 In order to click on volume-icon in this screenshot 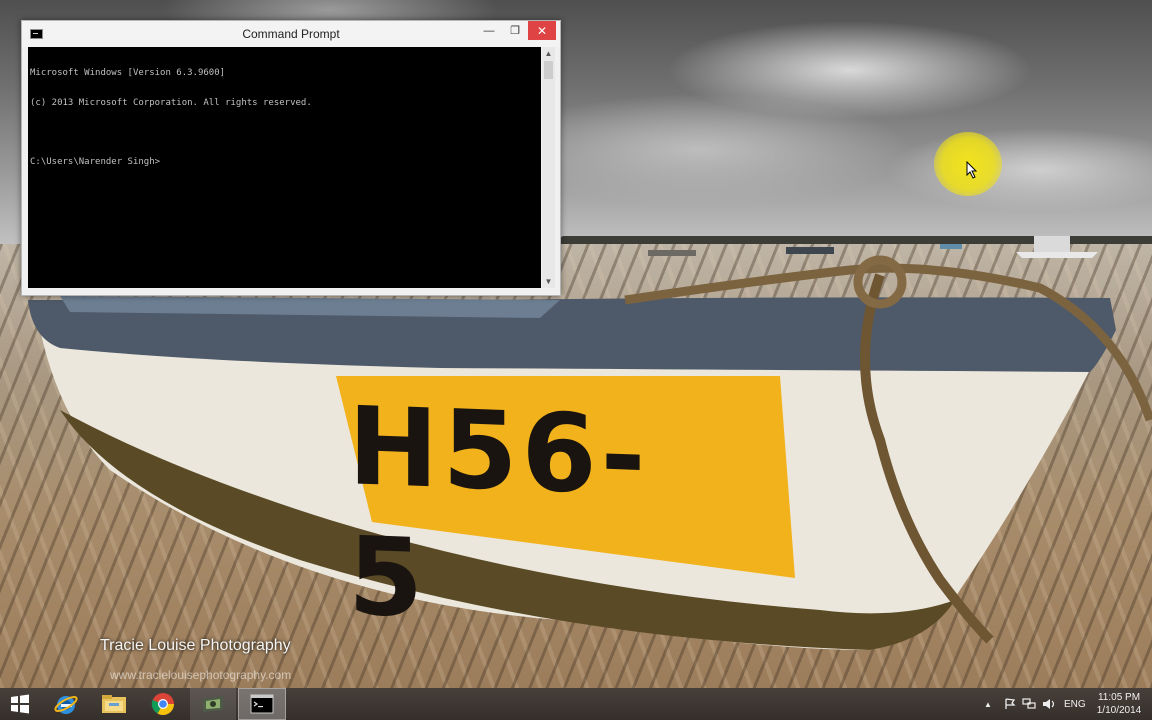, I will do `click(1049, 704)`.